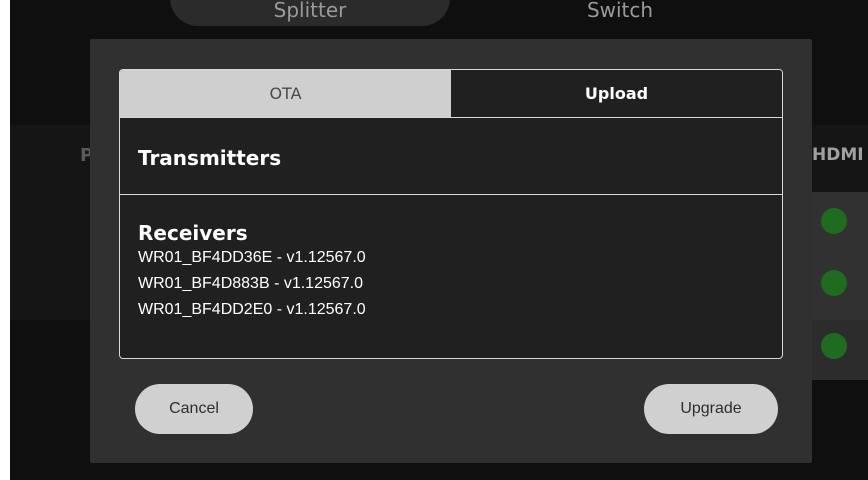  Describe the element at coordinates (194, 409) in the screenshot. I see `cancel-button: Cancel` at that location.